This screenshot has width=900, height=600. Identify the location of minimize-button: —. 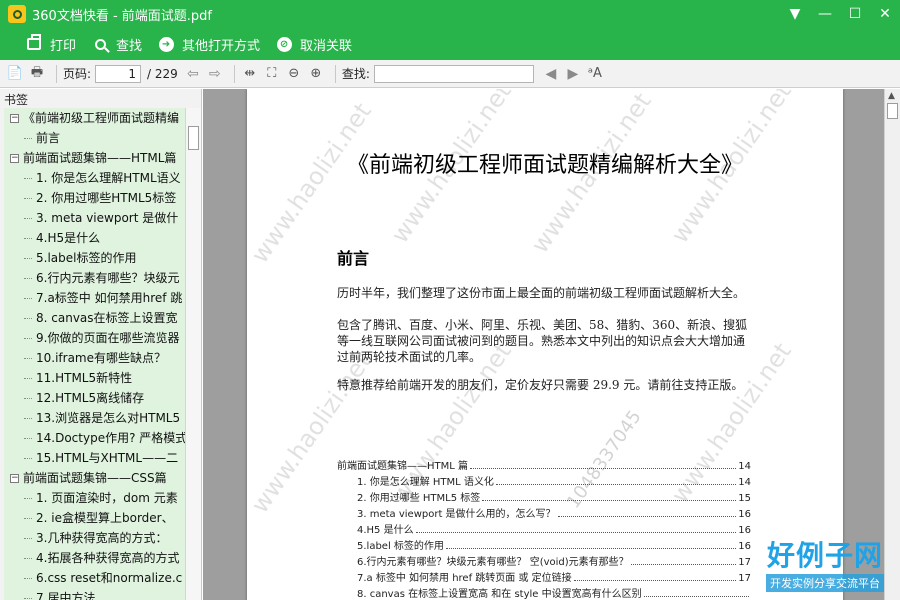
(825, 14).